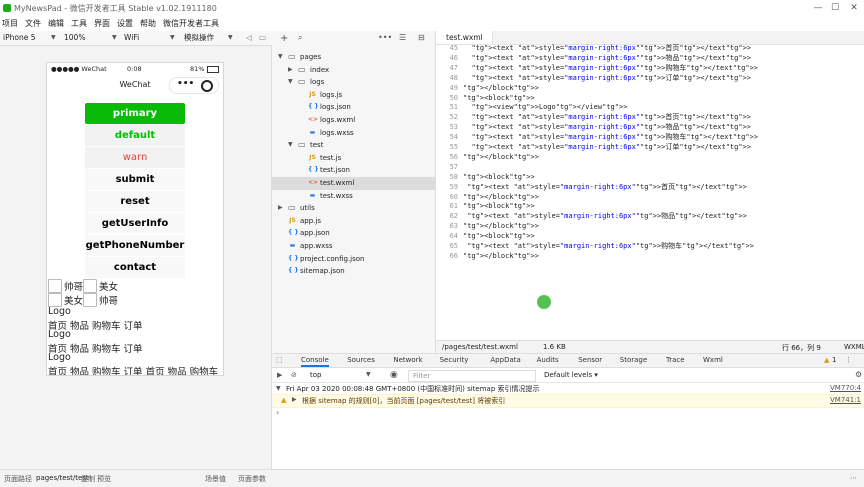  I want to click on inspect-icon: ⬚, so click(279, 360).